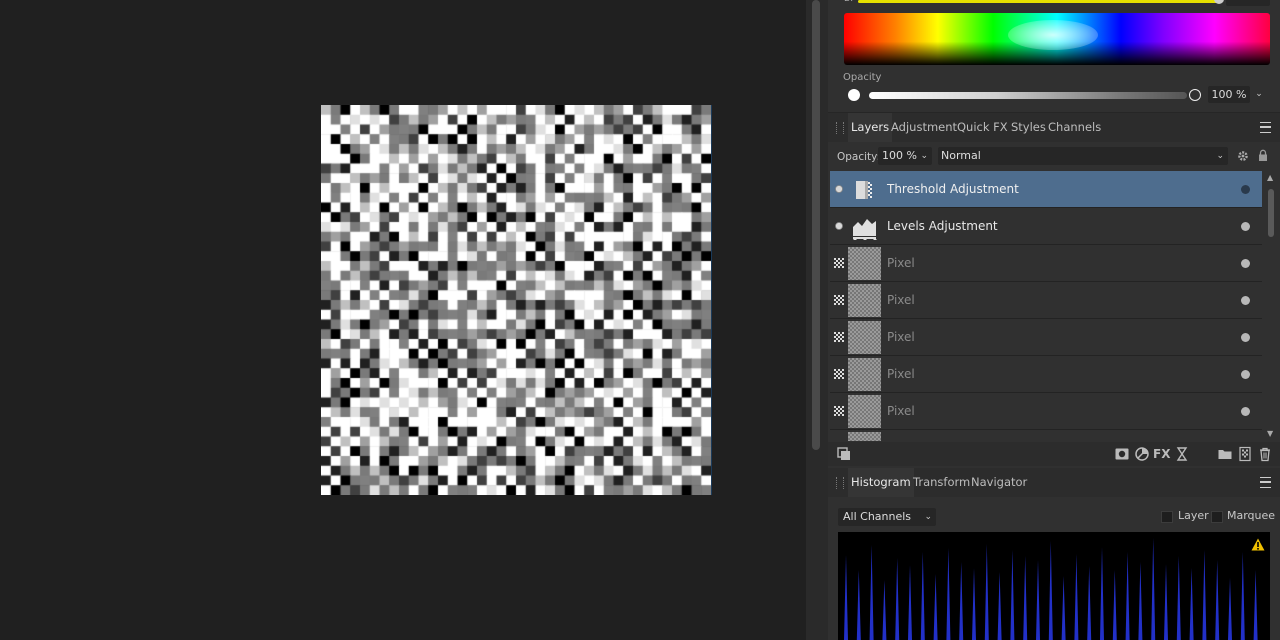  What do you see at coordinates (1028, 95) in the screenshot?
I see `color-opacity-slider` at bounding box center [1028, 95].